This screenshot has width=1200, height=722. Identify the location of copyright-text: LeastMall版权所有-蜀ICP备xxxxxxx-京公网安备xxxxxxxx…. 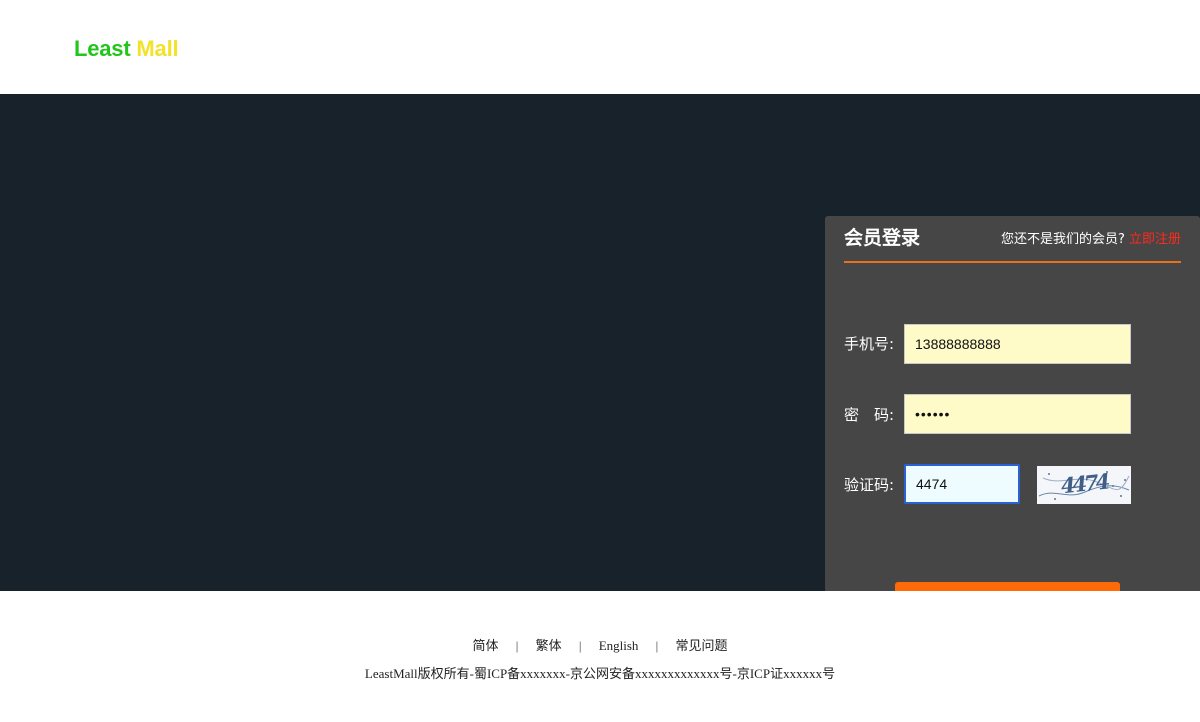
(600, 673).